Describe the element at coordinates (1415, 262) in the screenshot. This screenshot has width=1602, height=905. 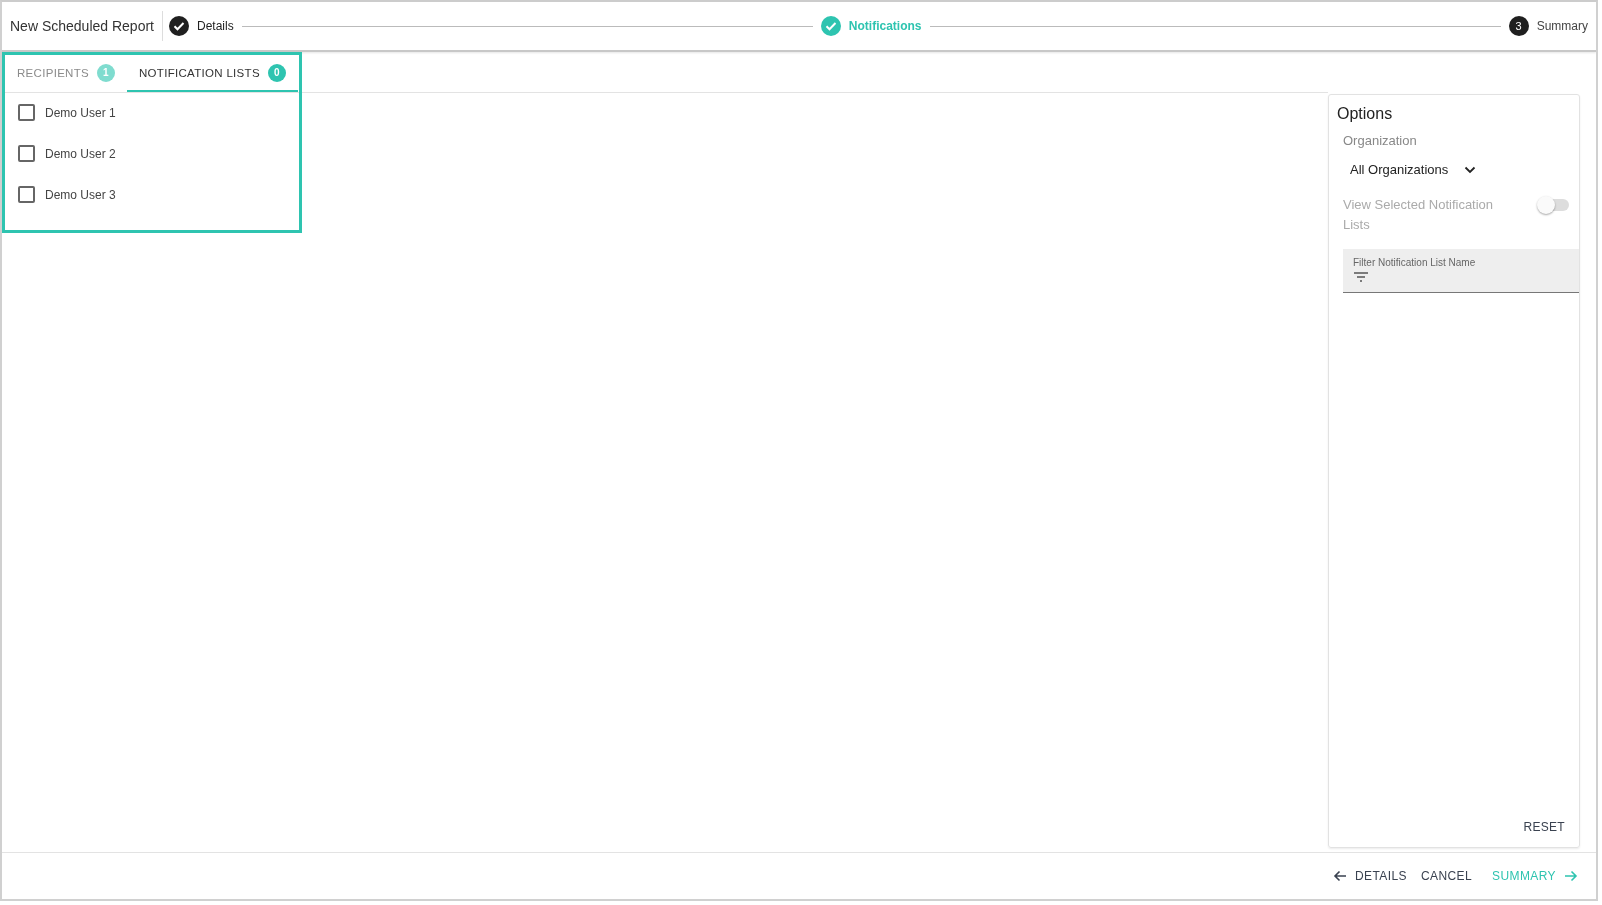
I see `filter-placeholder: Filter Notification List Name` at that location.